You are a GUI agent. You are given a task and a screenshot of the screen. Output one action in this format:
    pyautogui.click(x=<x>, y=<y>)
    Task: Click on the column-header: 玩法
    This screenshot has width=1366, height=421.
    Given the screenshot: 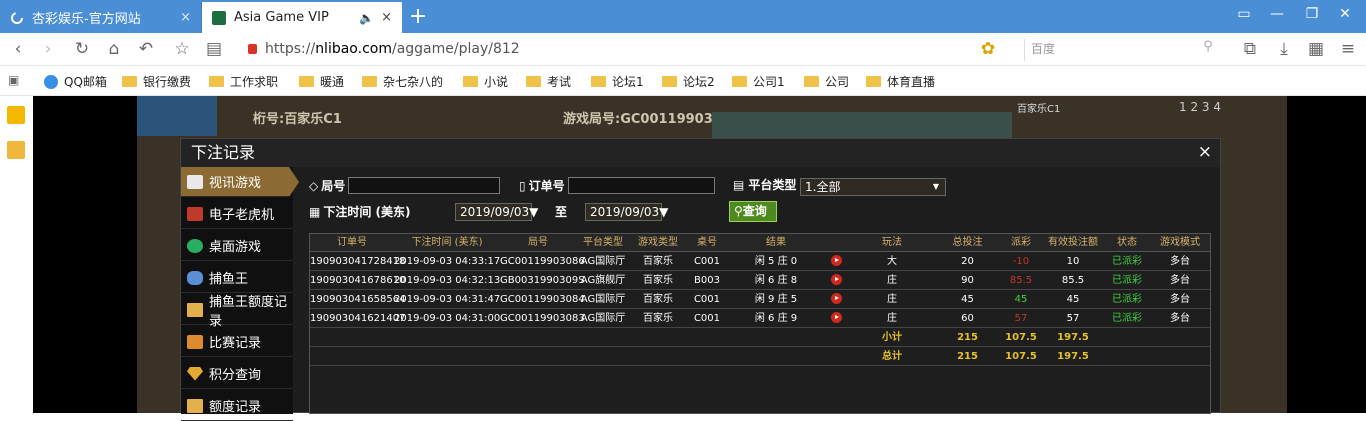 What is the action you would take?
    pyautogui.click(x=892, y=242)
    